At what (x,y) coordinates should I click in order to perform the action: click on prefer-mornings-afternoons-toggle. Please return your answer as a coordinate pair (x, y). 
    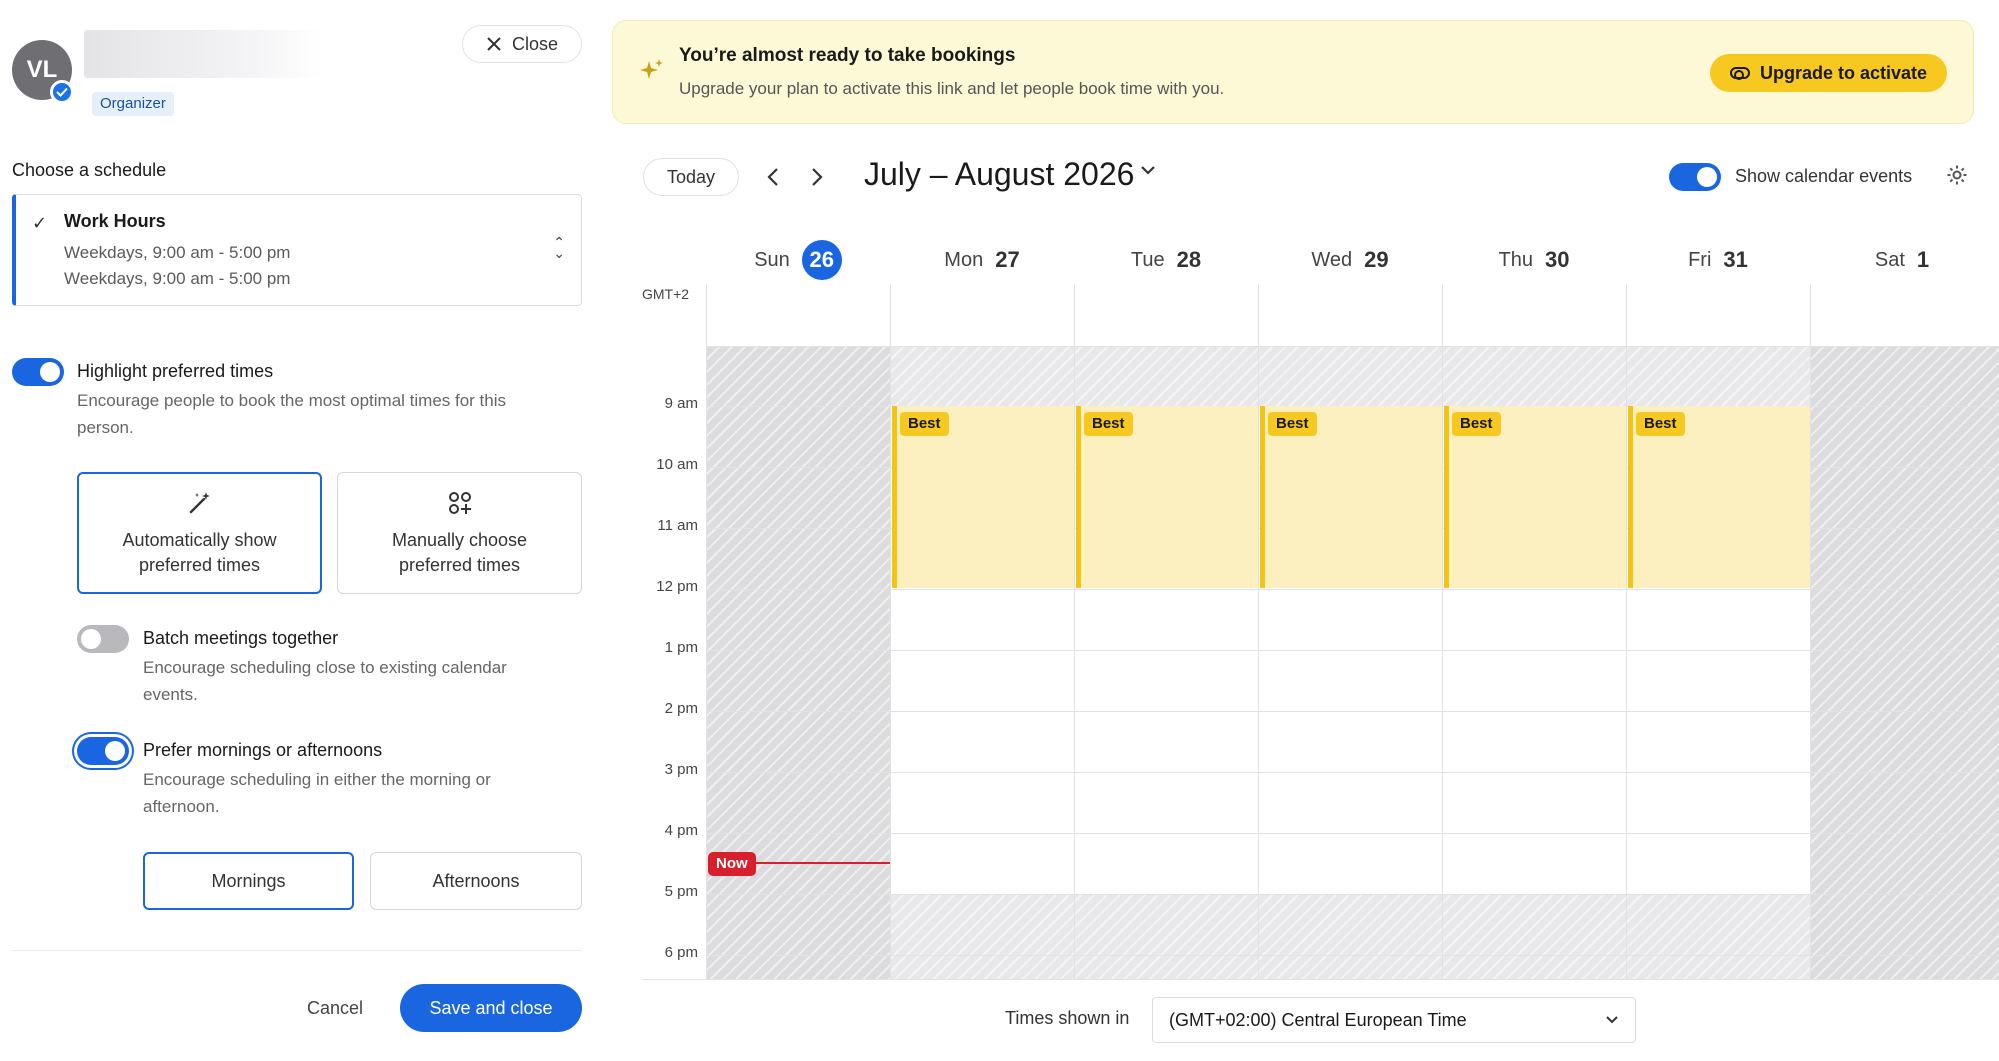
    Looking at the image, I should click on (103, 751).